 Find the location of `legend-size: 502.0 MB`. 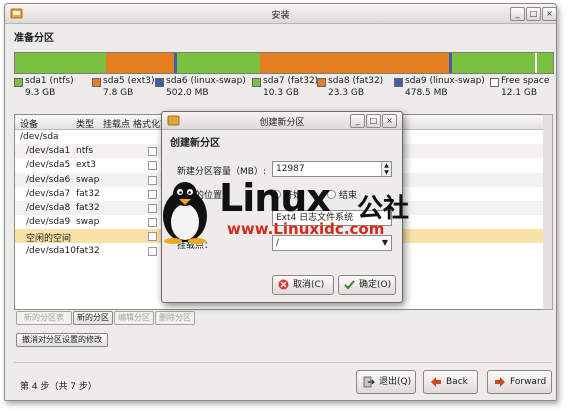

legend-size: 502.0 MB is located at coordinates (187, 93).